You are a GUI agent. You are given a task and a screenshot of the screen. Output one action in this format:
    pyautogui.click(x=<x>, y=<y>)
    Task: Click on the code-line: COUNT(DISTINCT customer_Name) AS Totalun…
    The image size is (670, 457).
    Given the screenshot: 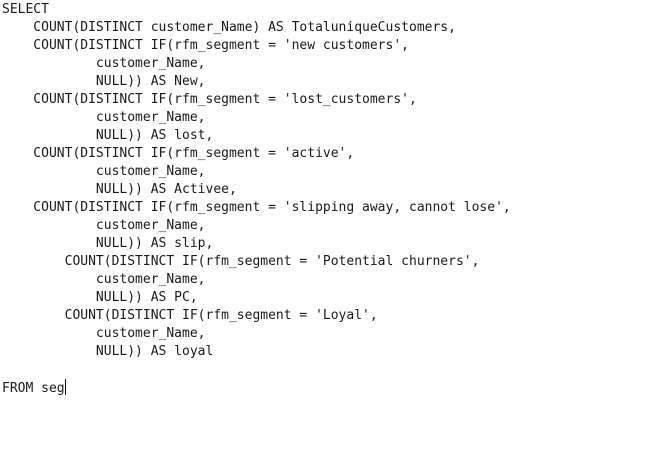 What is the action you would take?
    pyautogui.click(x=229, y=27)
    